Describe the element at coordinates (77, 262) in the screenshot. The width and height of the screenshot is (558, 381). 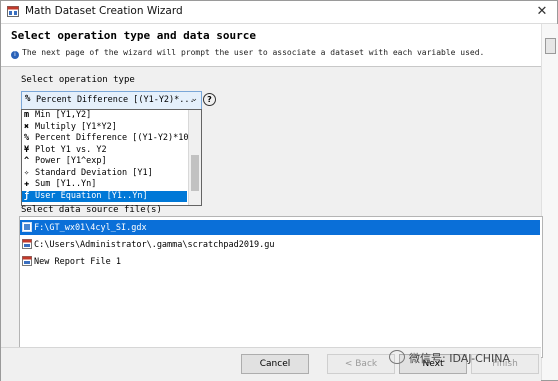
I see `file-name: New Report File 1` at that location.